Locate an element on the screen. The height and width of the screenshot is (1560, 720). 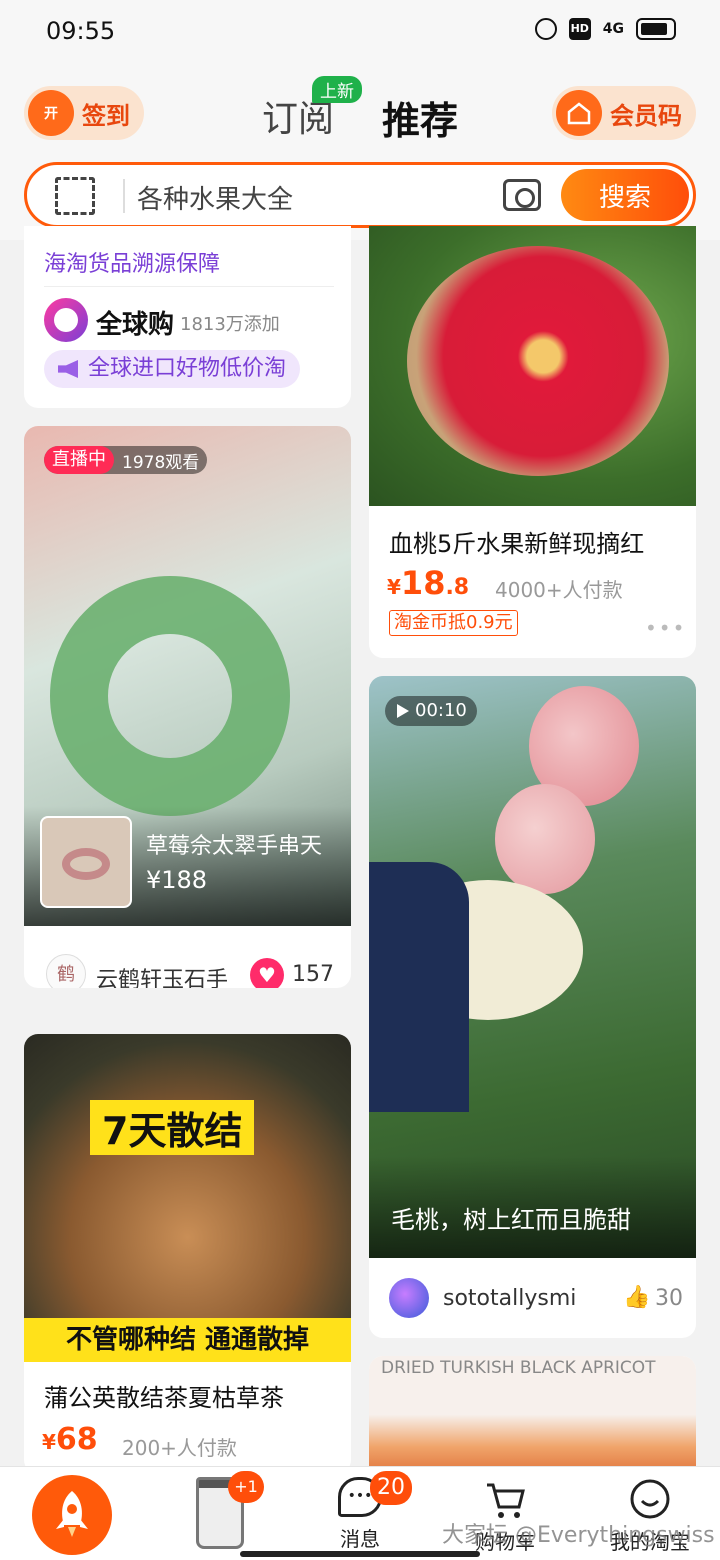
speaker-icon is located at coordinates (68, 369).